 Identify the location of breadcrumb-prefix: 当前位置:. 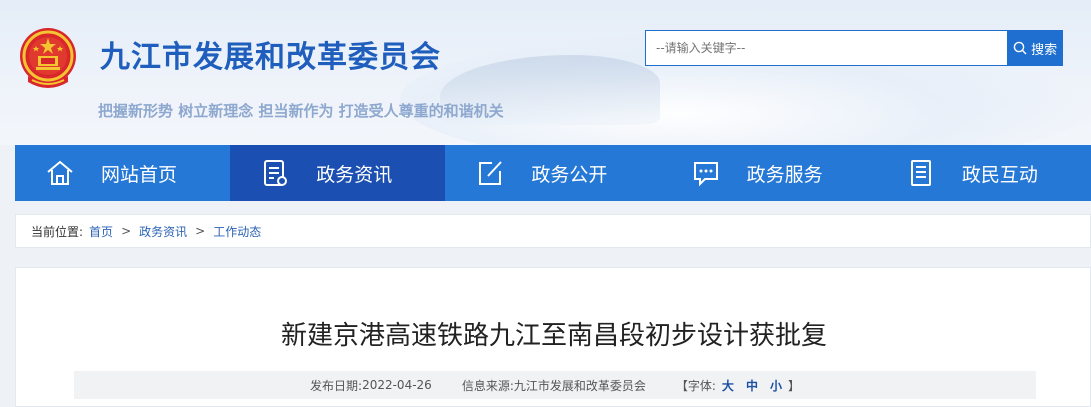
(57, 231).